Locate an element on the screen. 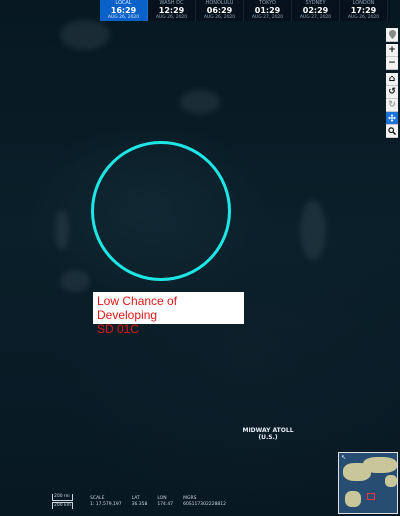 The height and width of the screenshot is (516, 400). storm-id-text: SD 01C is located at coordinates (118, 329).